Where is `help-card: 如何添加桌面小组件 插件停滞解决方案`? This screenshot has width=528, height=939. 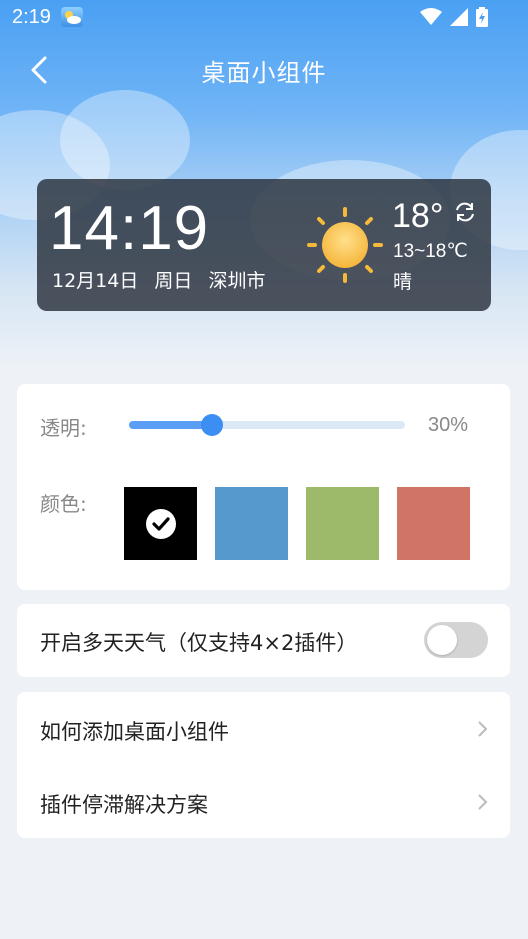
help-card: 如何添加桌面小组件 插件停滞解决方案 is located at coordinates (263, 765).